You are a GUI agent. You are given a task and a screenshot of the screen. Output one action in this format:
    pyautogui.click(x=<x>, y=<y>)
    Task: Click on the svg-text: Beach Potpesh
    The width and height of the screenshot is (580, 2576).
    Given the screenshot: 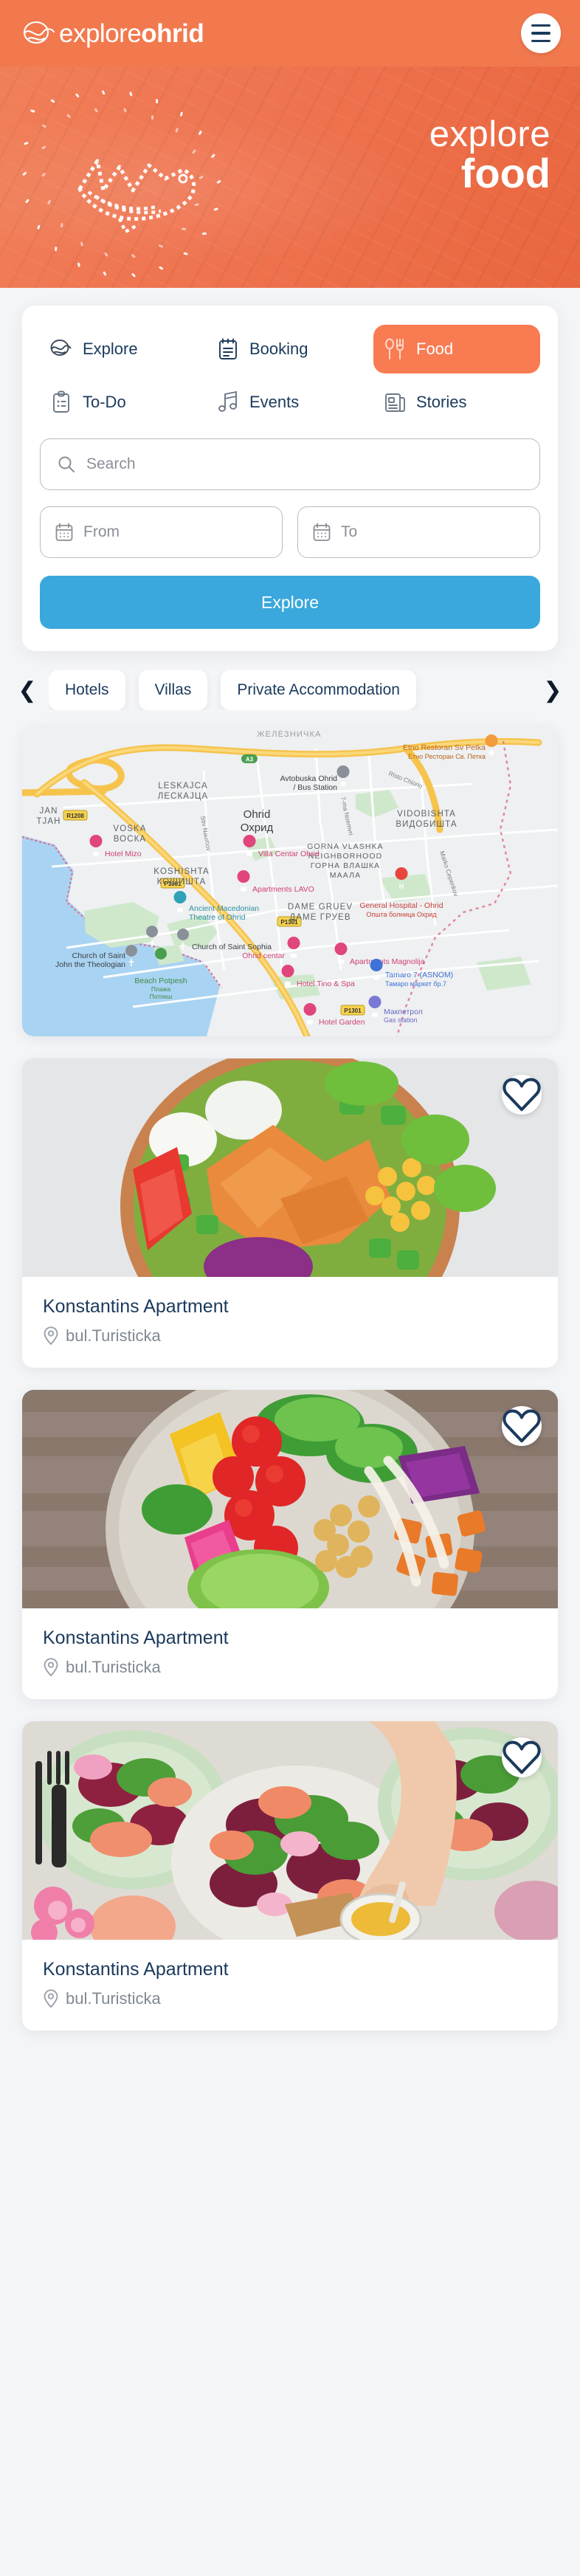 What is the action you would take?
    pyautogui.click(x=160, y=981)
    